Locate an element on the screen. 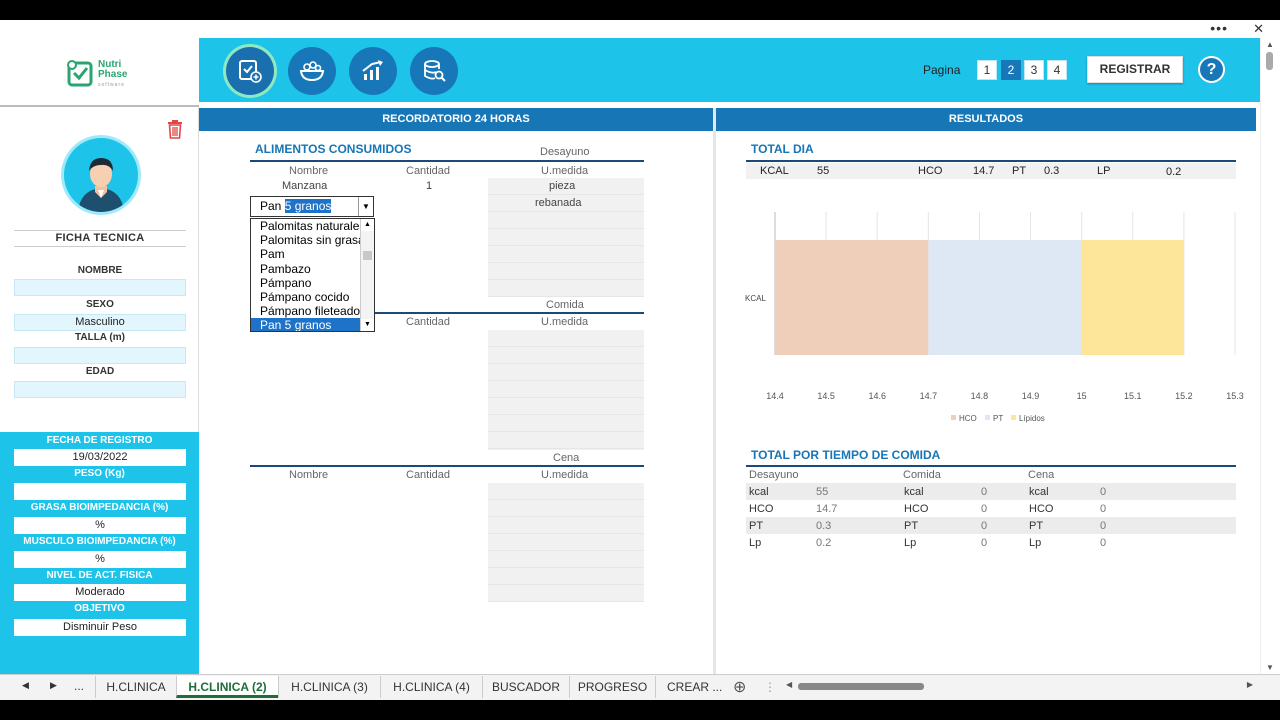 The width and height of the screenshot is (1280, 720). title-strip: ••• ✕ is located at coordinates (640, 29).